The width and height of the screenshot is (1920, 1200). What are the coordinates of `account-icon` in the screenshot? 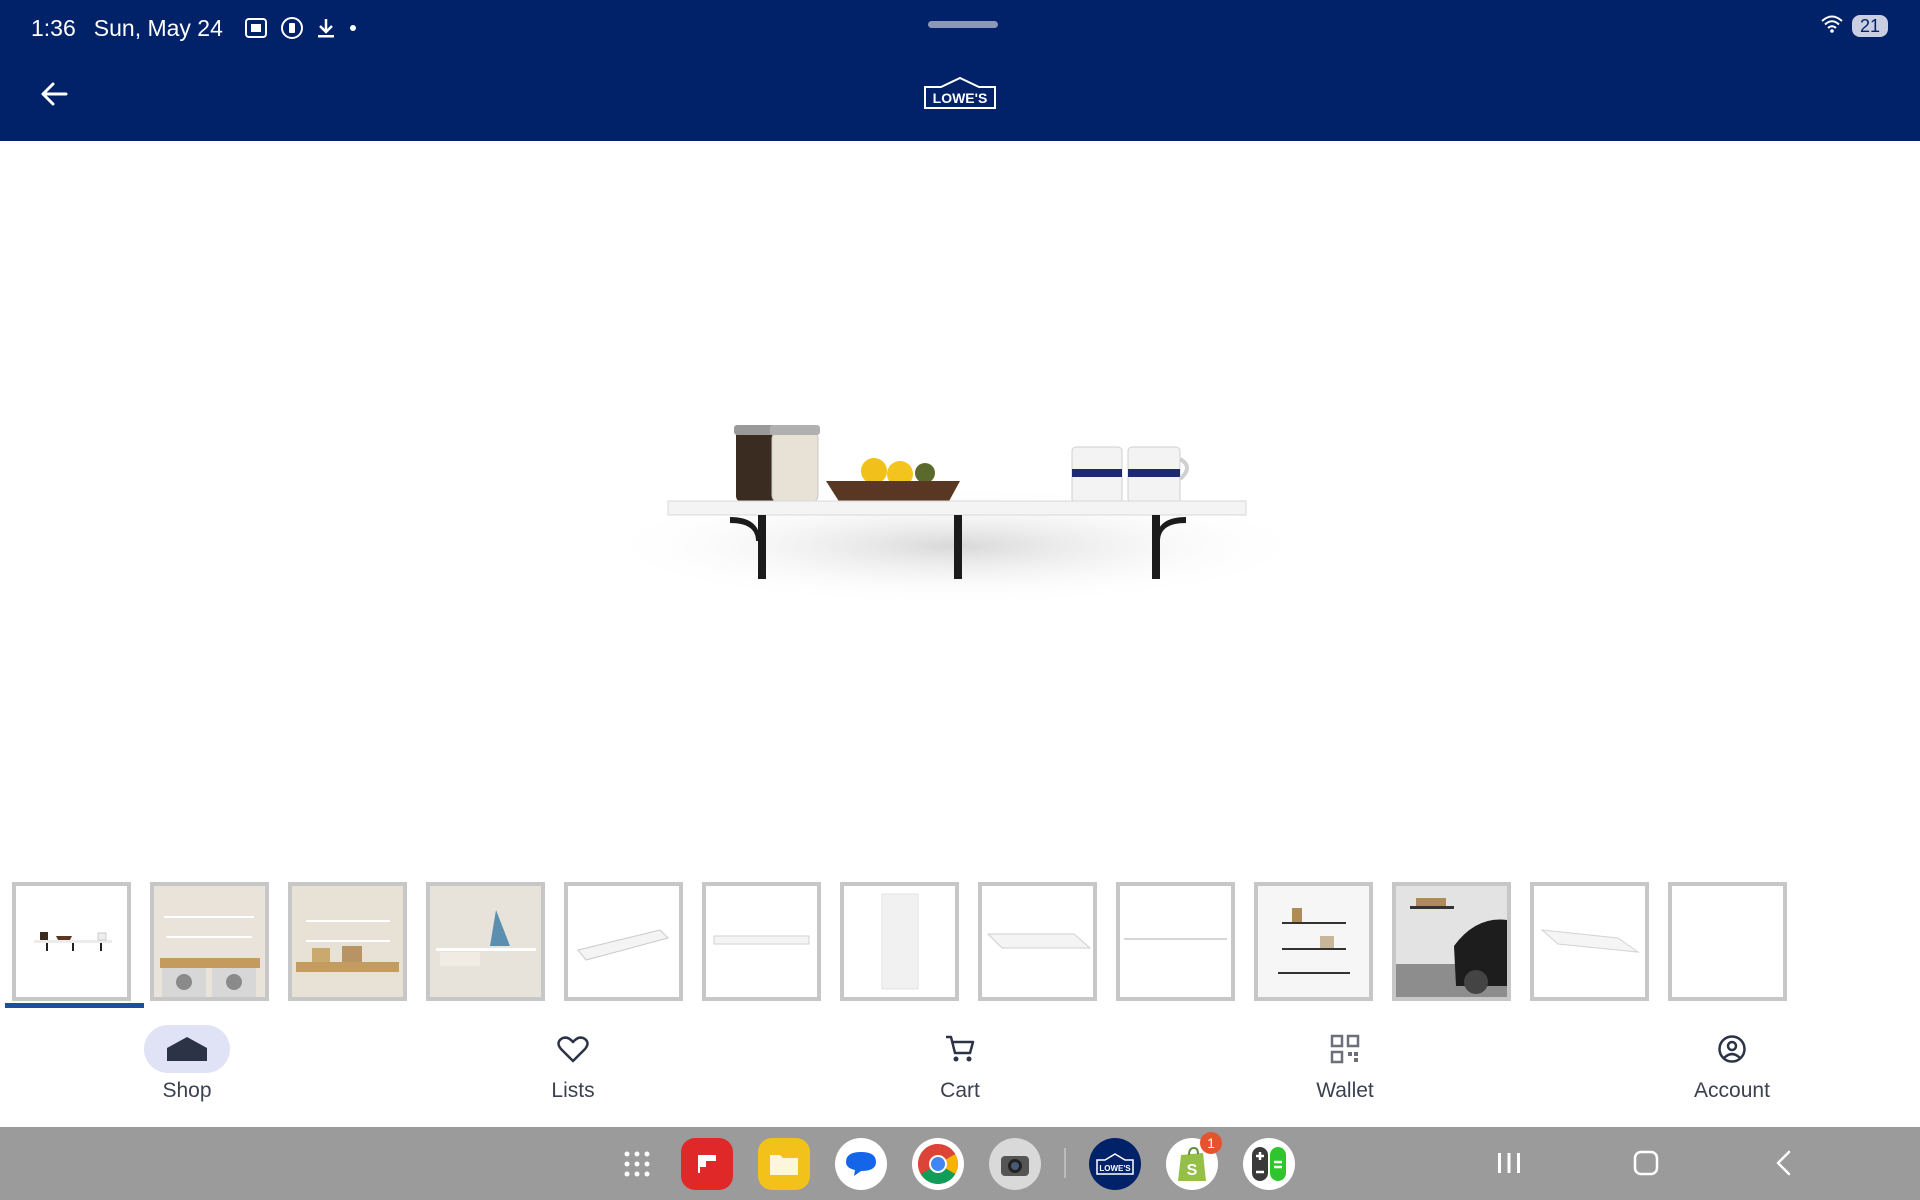 It's located at (1732, 1049).